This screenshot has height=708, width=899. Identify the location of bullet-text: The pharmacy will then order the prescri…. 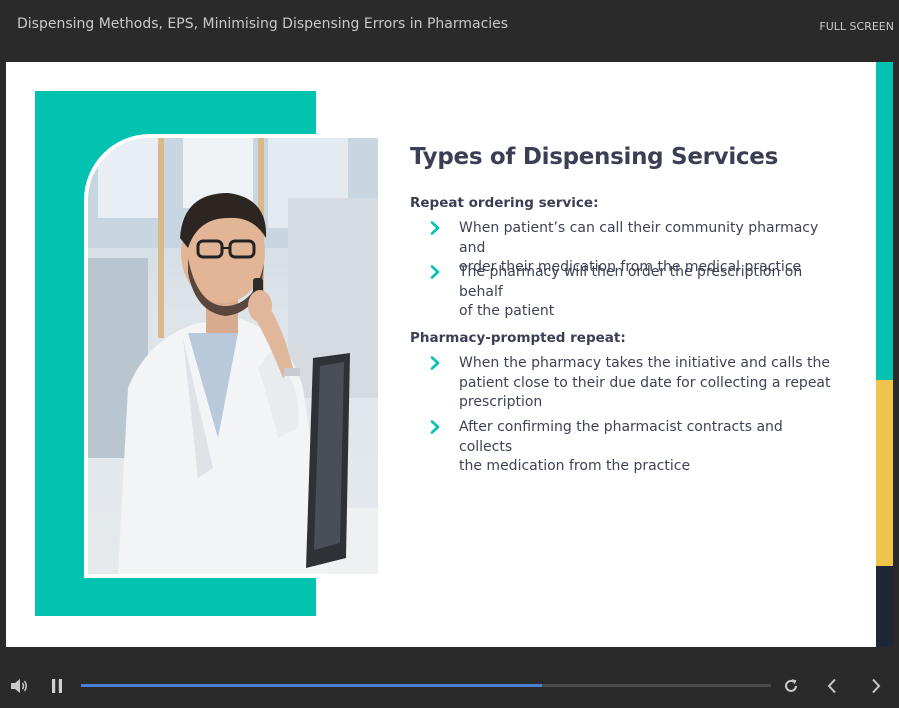
(649, 292).